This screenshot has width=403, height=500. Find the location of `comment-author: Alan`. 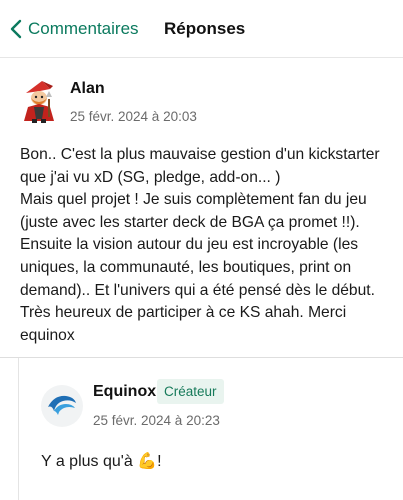

comment-author: Alan is located at coordinates (87, 89).